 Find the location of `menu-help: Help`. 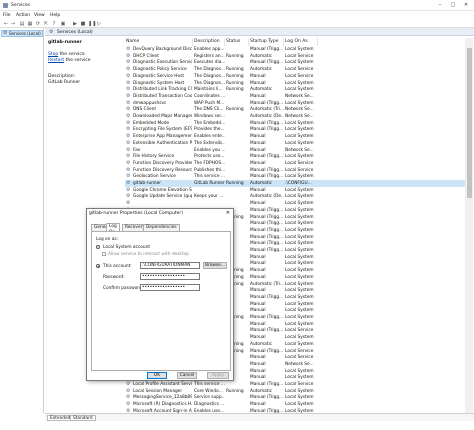

menu-help: Help is located at coordinates (55, 15).